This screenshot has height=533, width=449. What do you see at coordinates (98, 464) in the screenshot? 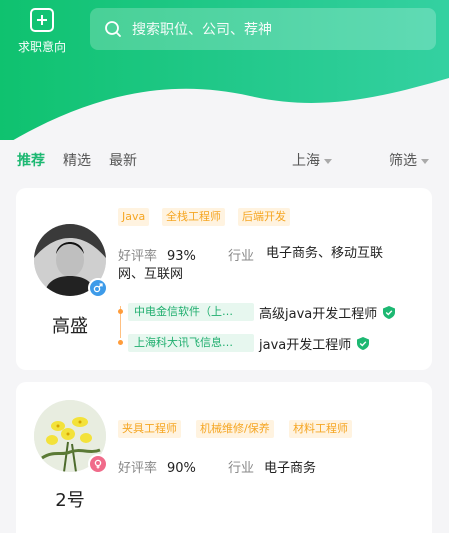
I see `female-icon` at bounding box center [98, 464].